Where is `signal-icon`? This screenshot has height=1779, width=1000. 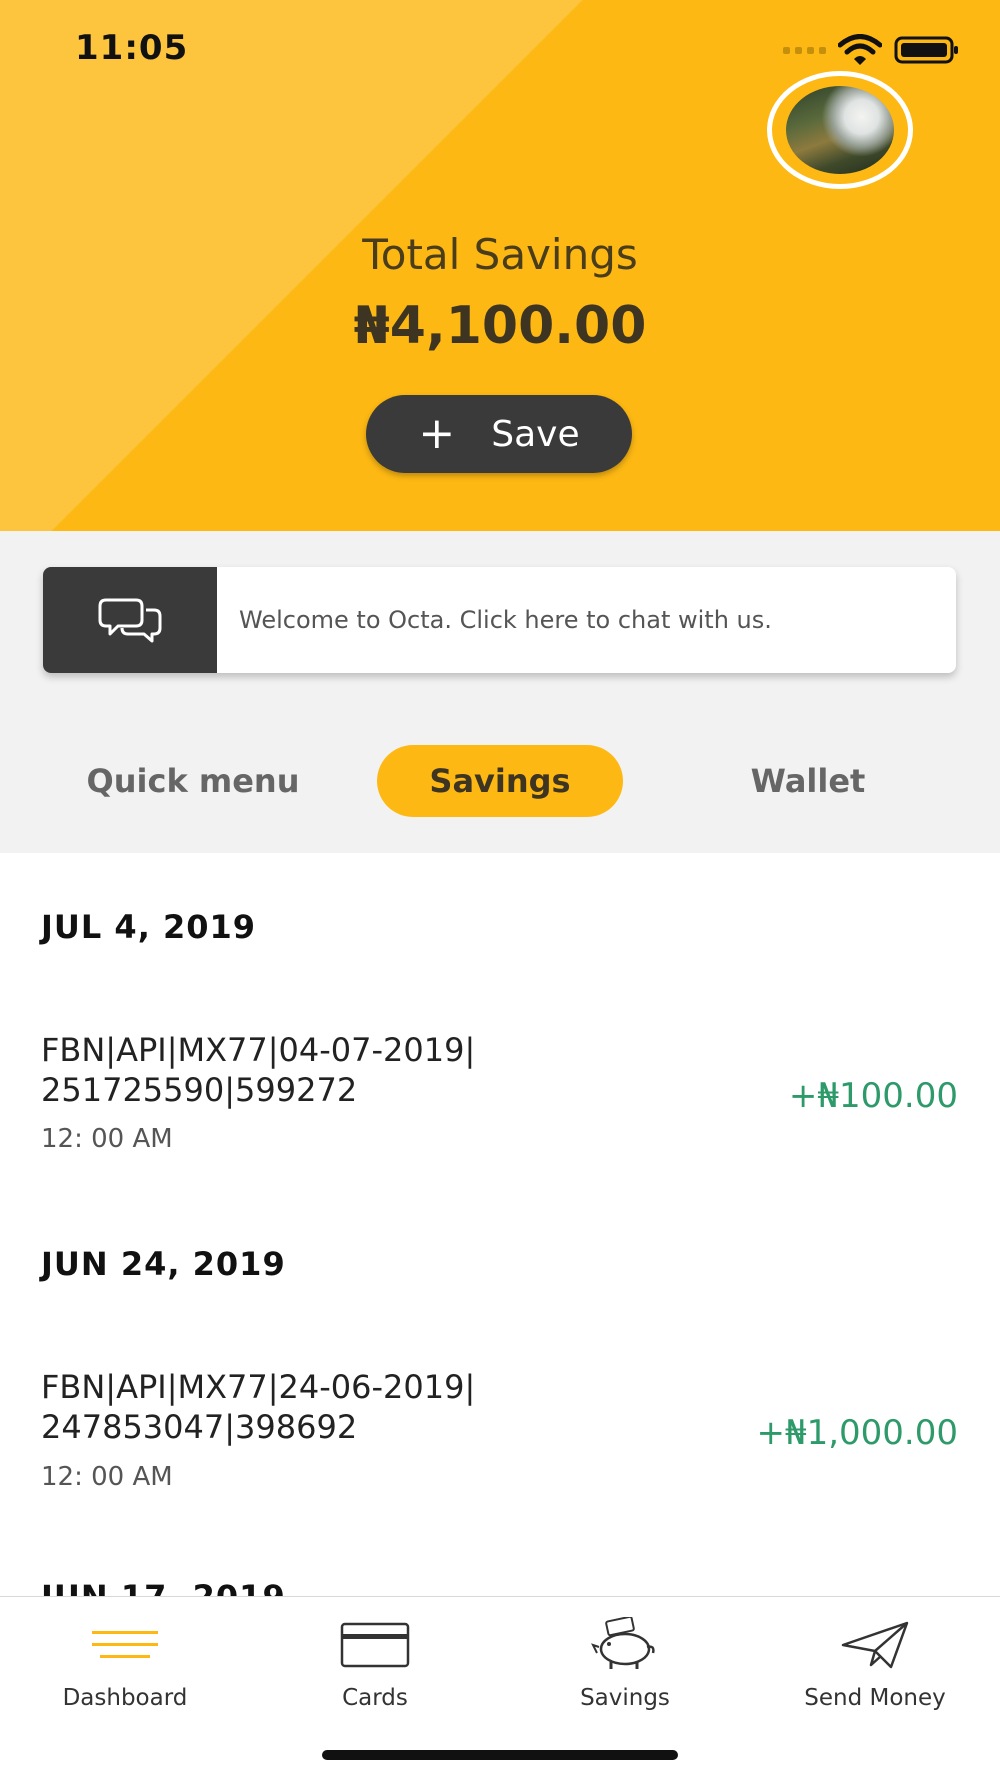 signal-icon is located at coordinates (804, 50).